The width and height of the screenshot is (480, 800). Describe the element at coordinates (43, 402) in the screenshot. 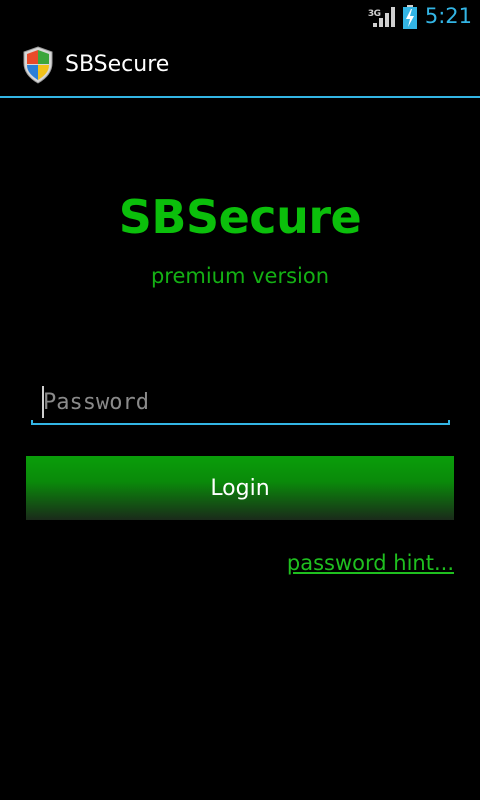

I see `text-cursor` at that location.